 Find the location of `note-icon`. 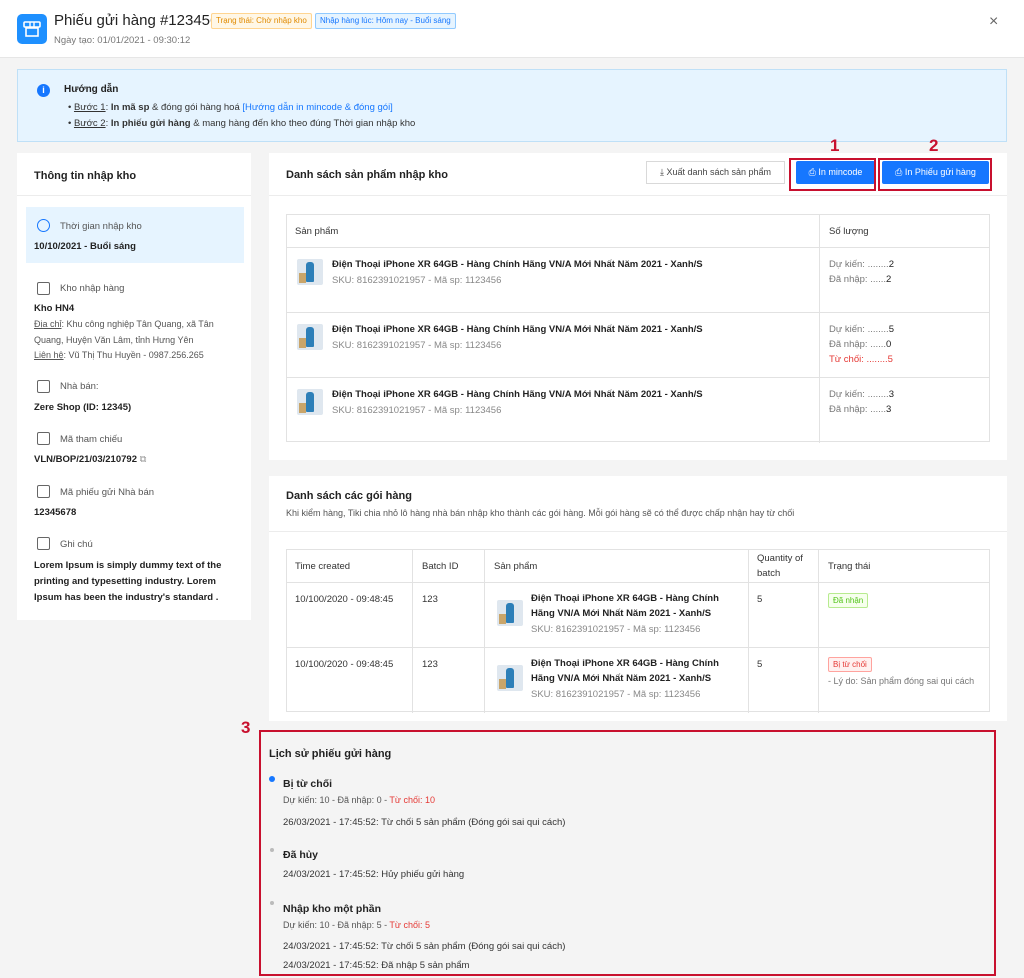

note-icon is located at coordinates (43, 543).